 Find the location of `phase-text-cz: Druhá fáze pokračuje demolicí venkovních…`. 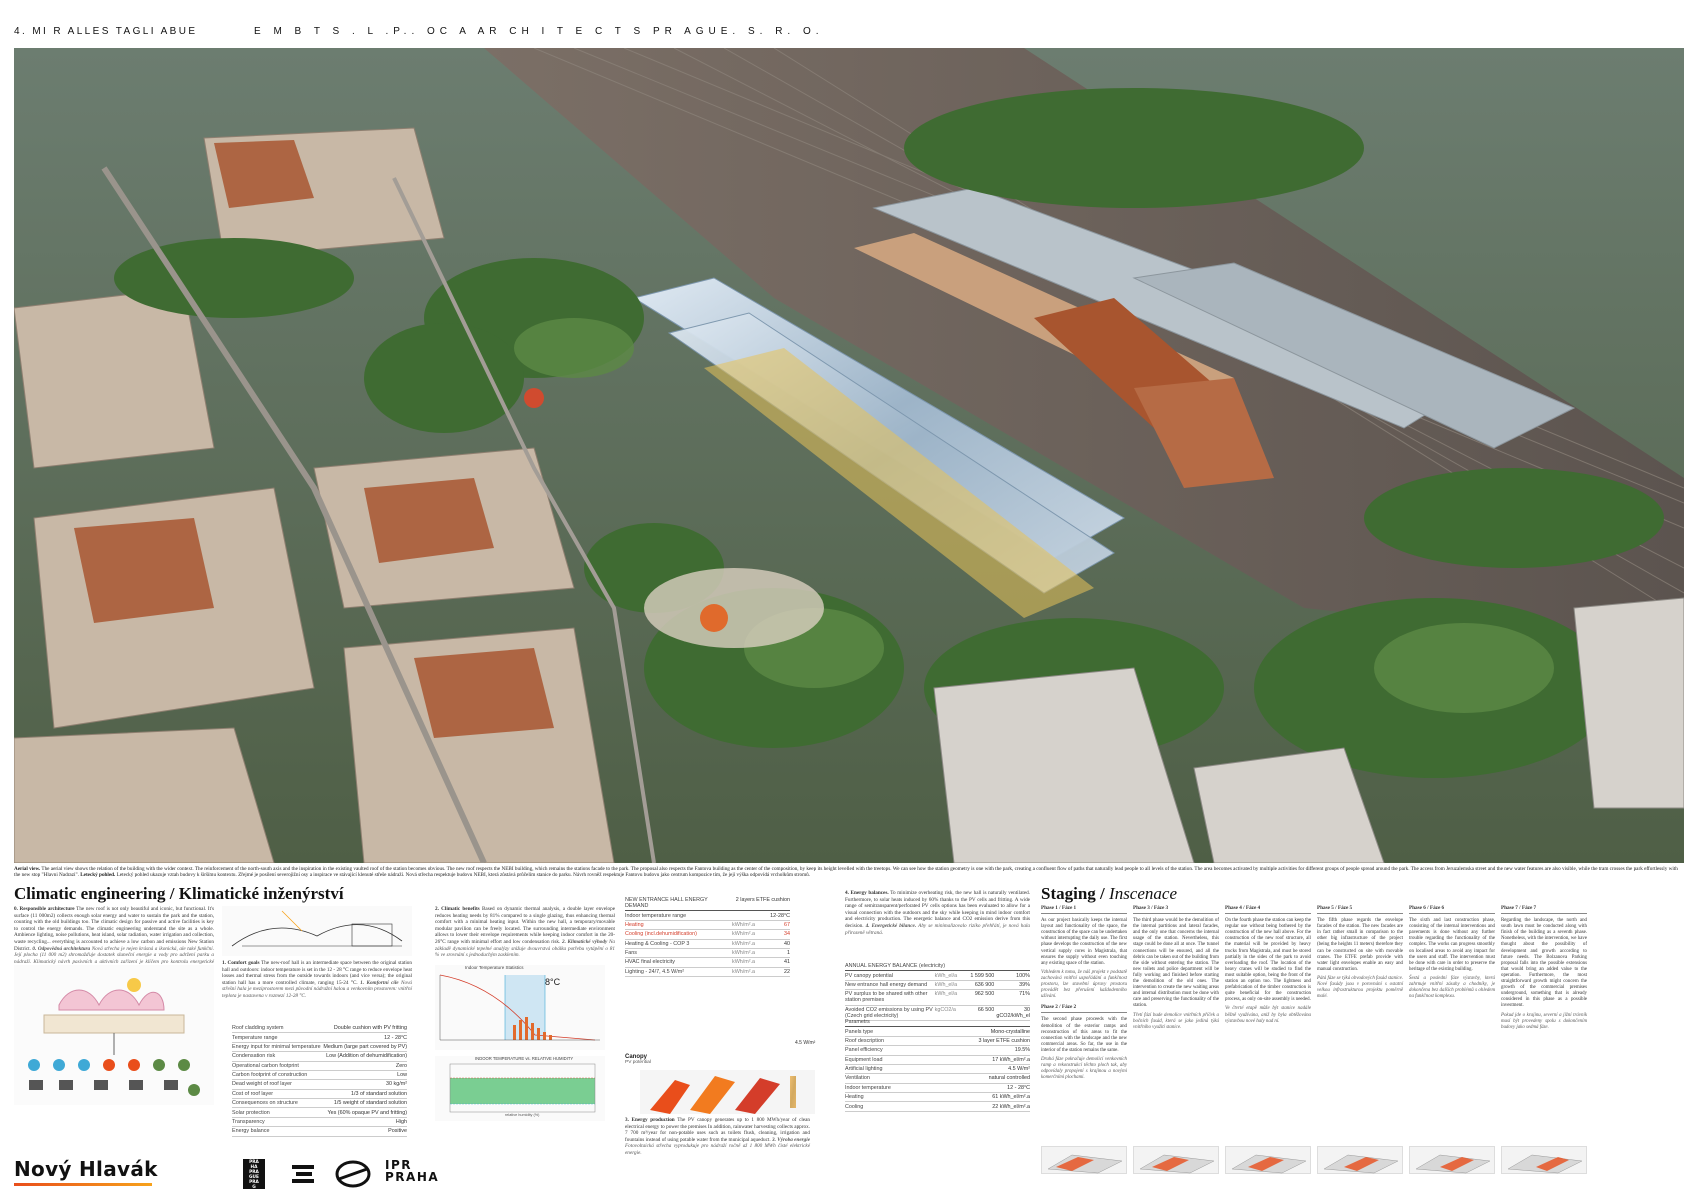

phase-text-cz: Druhá fáze pokračuje demolicí venkovních… is located at coordinates (1084, 1068).